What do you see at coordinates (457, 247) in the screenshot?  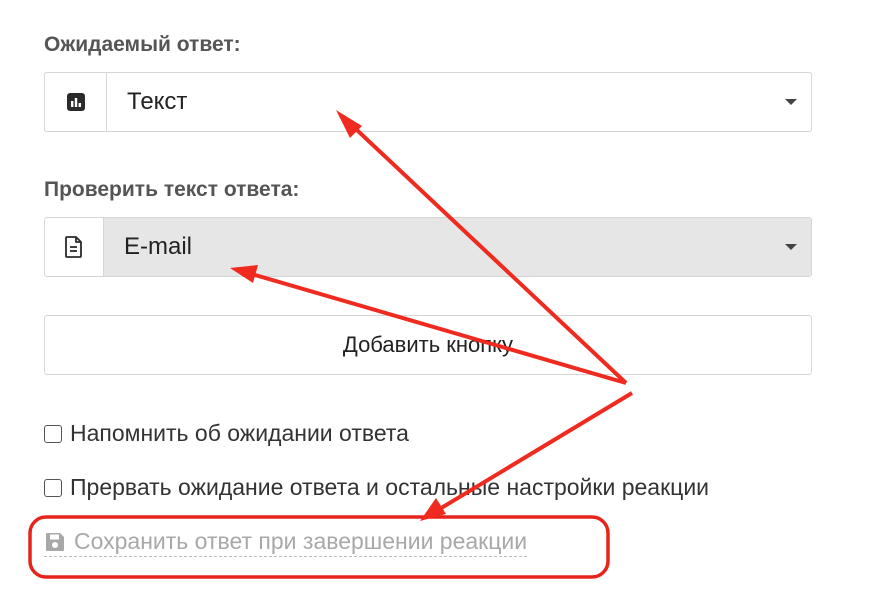 I see `check-answer-text-value: E-mail` at bounding box center [457, 247].